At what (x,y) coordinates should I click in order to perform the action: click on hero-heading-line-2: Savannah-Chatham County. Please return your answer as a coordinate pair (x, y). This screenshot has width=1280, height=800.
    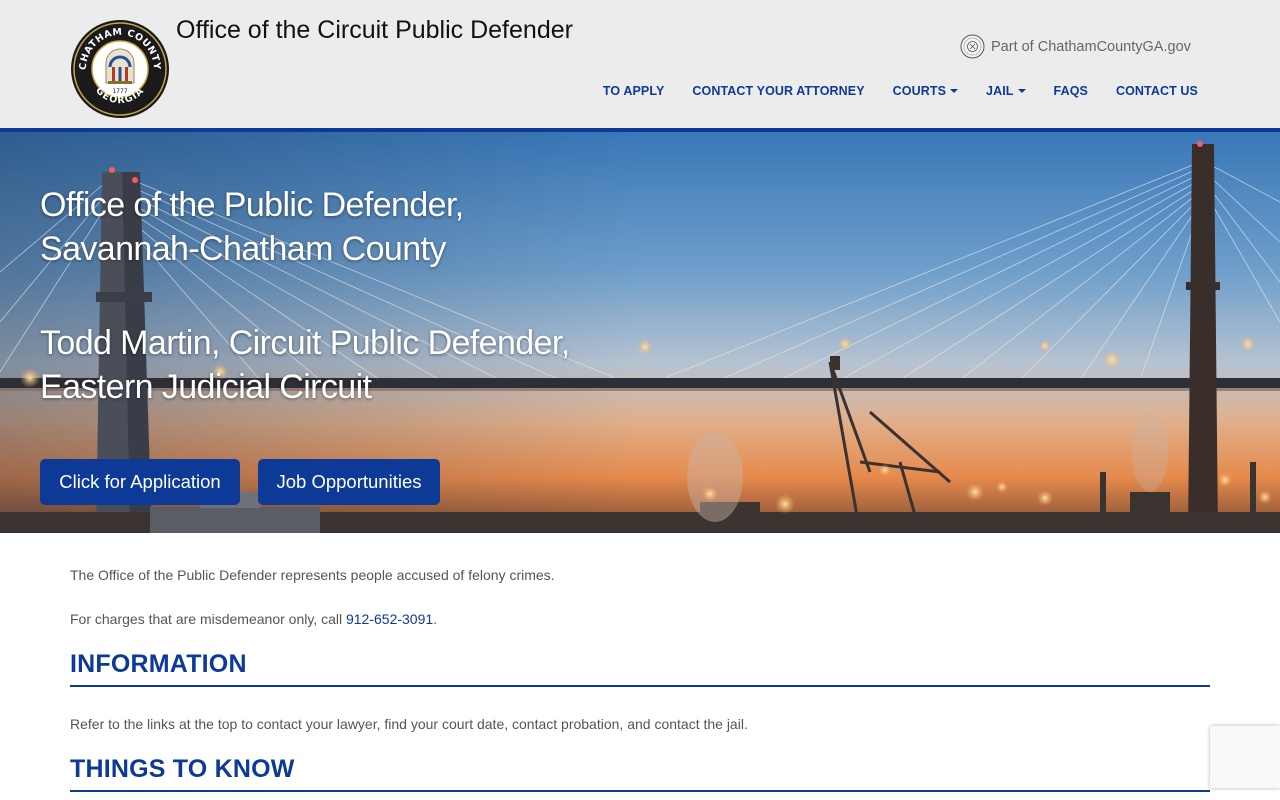
    Looking at the image, I should click on (243, 249).